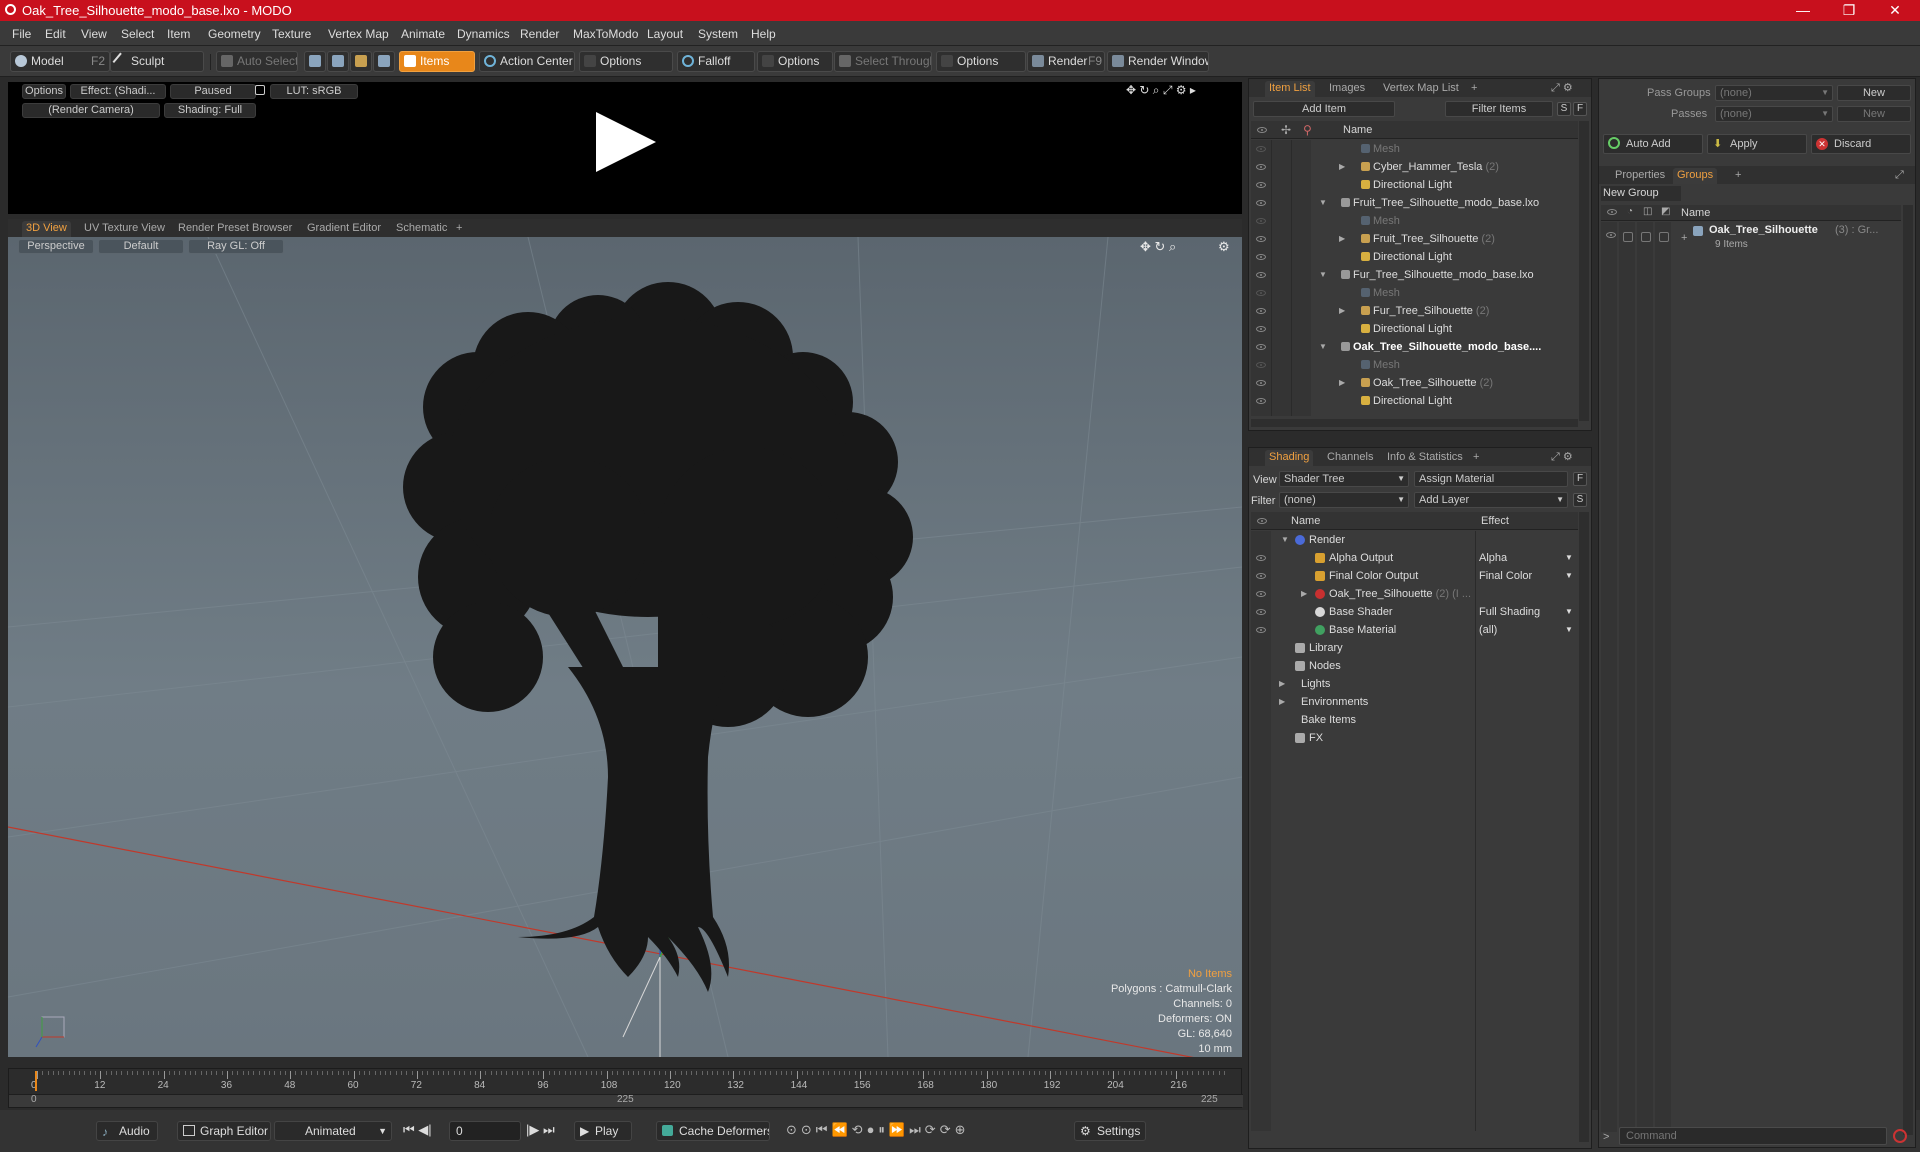 The image size is (1920, 1152). I want to click on visibility-icon, so click(1611, 235).